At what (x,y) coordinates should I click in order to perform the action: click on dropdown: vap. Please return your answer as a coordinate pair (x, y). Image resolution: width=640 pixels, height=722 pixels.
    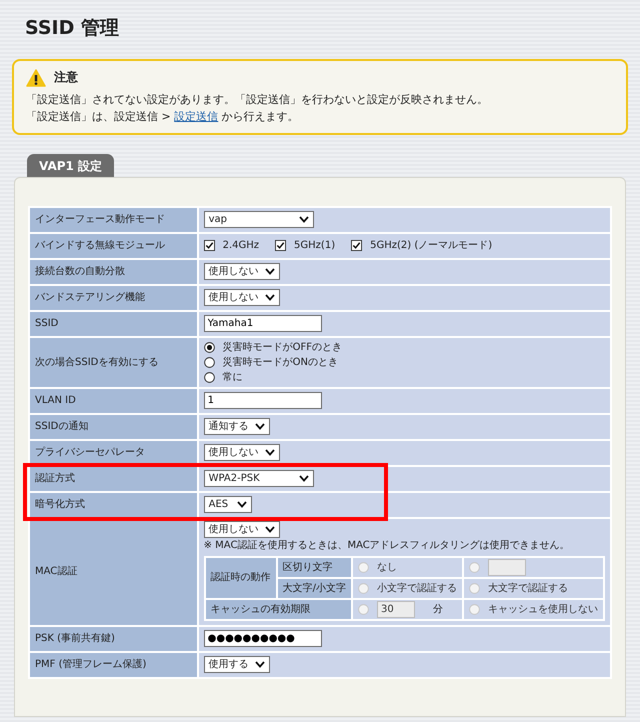
    Looking at the image, I should click on (259, 219).